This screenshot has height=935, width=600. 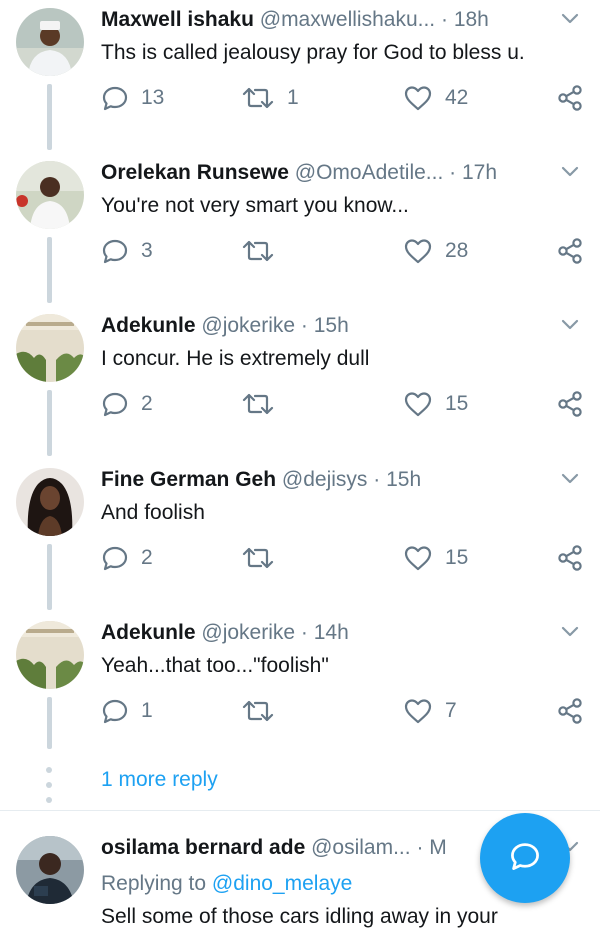 What do you see at coordinates (153, 97) in the screenshot?
I see `reply-count: 13` at bounding box center [153, 97].